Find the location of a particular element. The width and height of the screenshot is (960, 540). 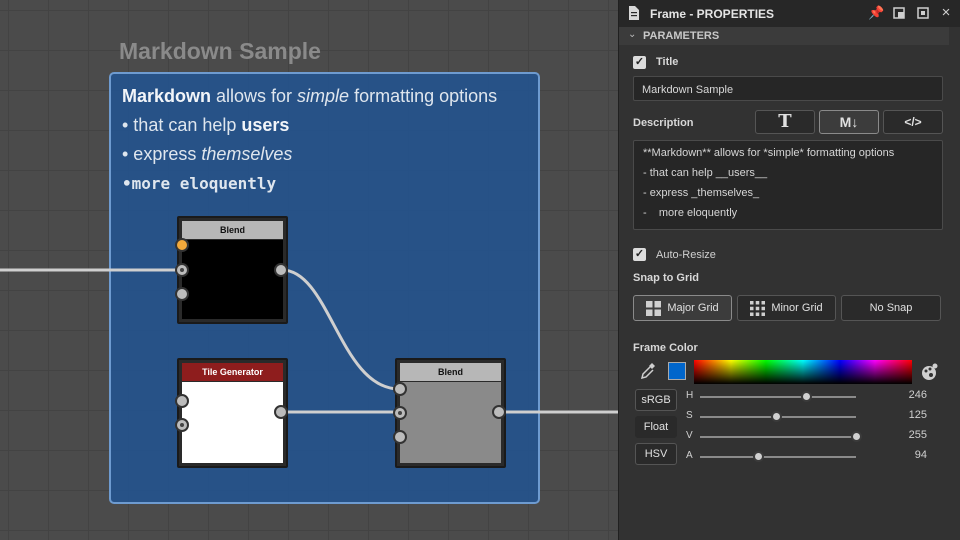

description-line: - more eloquently is located at coordinates (690, 213).